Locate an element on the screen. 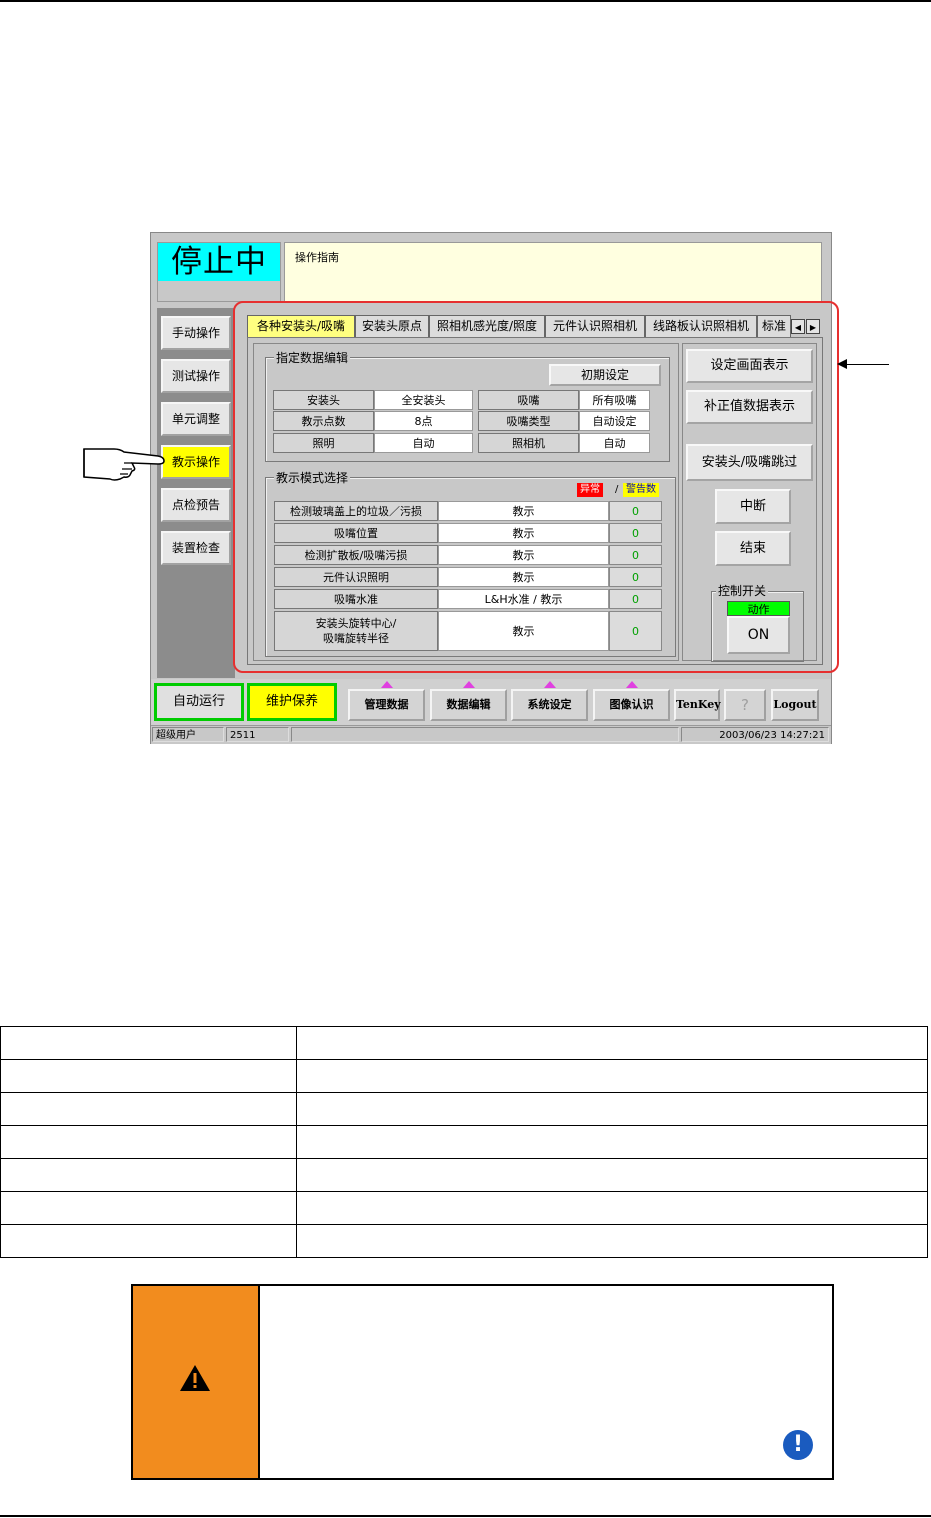  status-bar: 超级用户 2511 2003/06/23 14:27:21 is located at coordinates (491, 734).